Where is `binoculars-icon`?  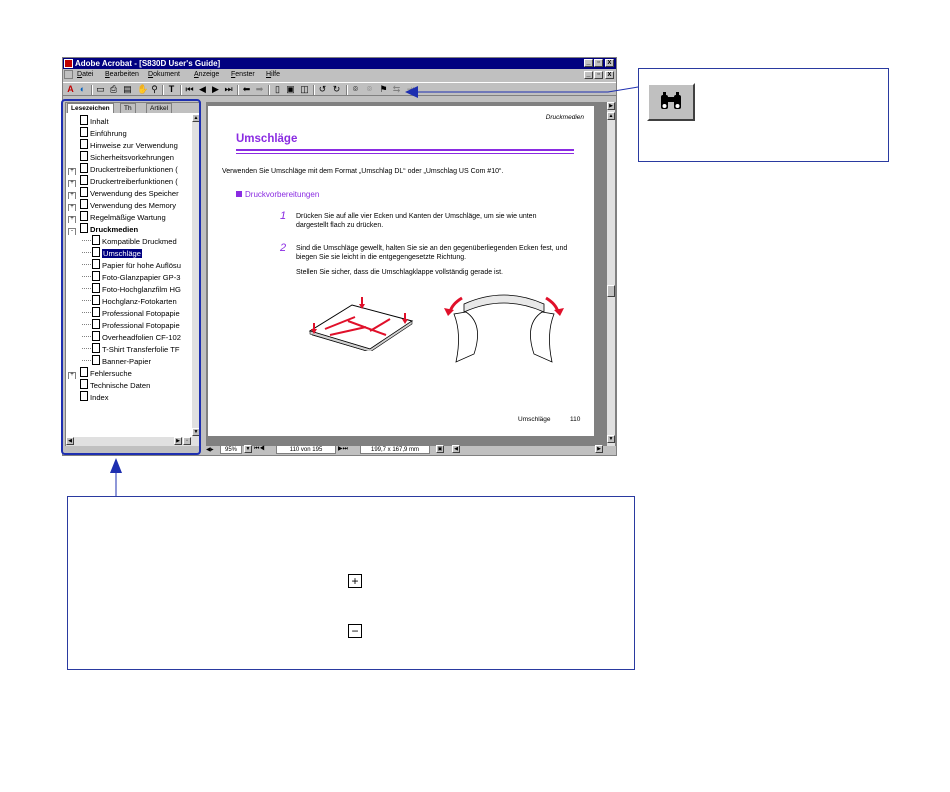 binoculars-icon is located at coordinates (671, 100).